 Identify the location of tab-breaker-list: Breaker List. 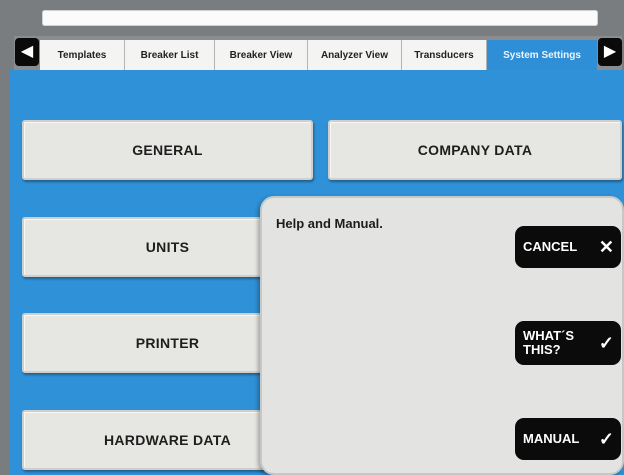
(170, 55).